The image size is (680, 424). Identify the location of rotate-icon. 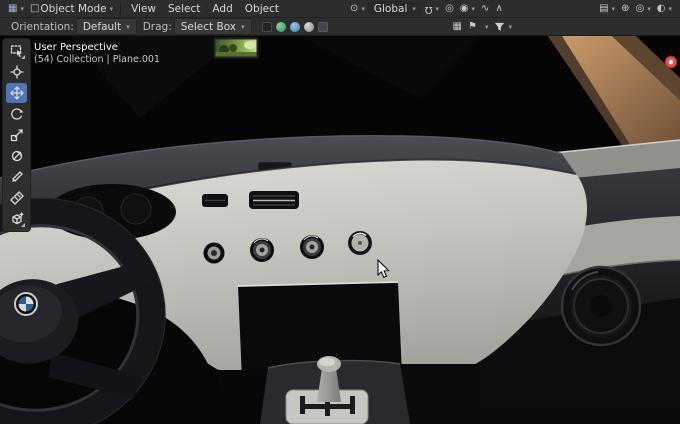
(16, 114).